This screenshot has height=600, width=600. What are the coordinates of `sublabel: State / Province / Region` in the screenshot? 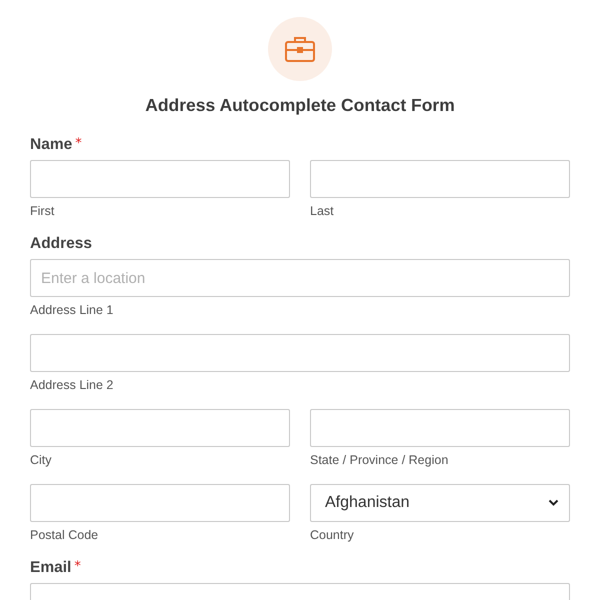 It's located at (380, 460).